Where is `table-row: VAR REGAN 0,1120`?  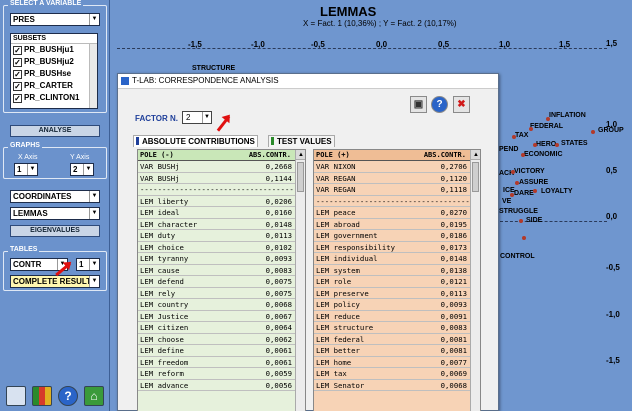
table-row: VAR REGAN 0,1120 is located at coordinates (392, 178).